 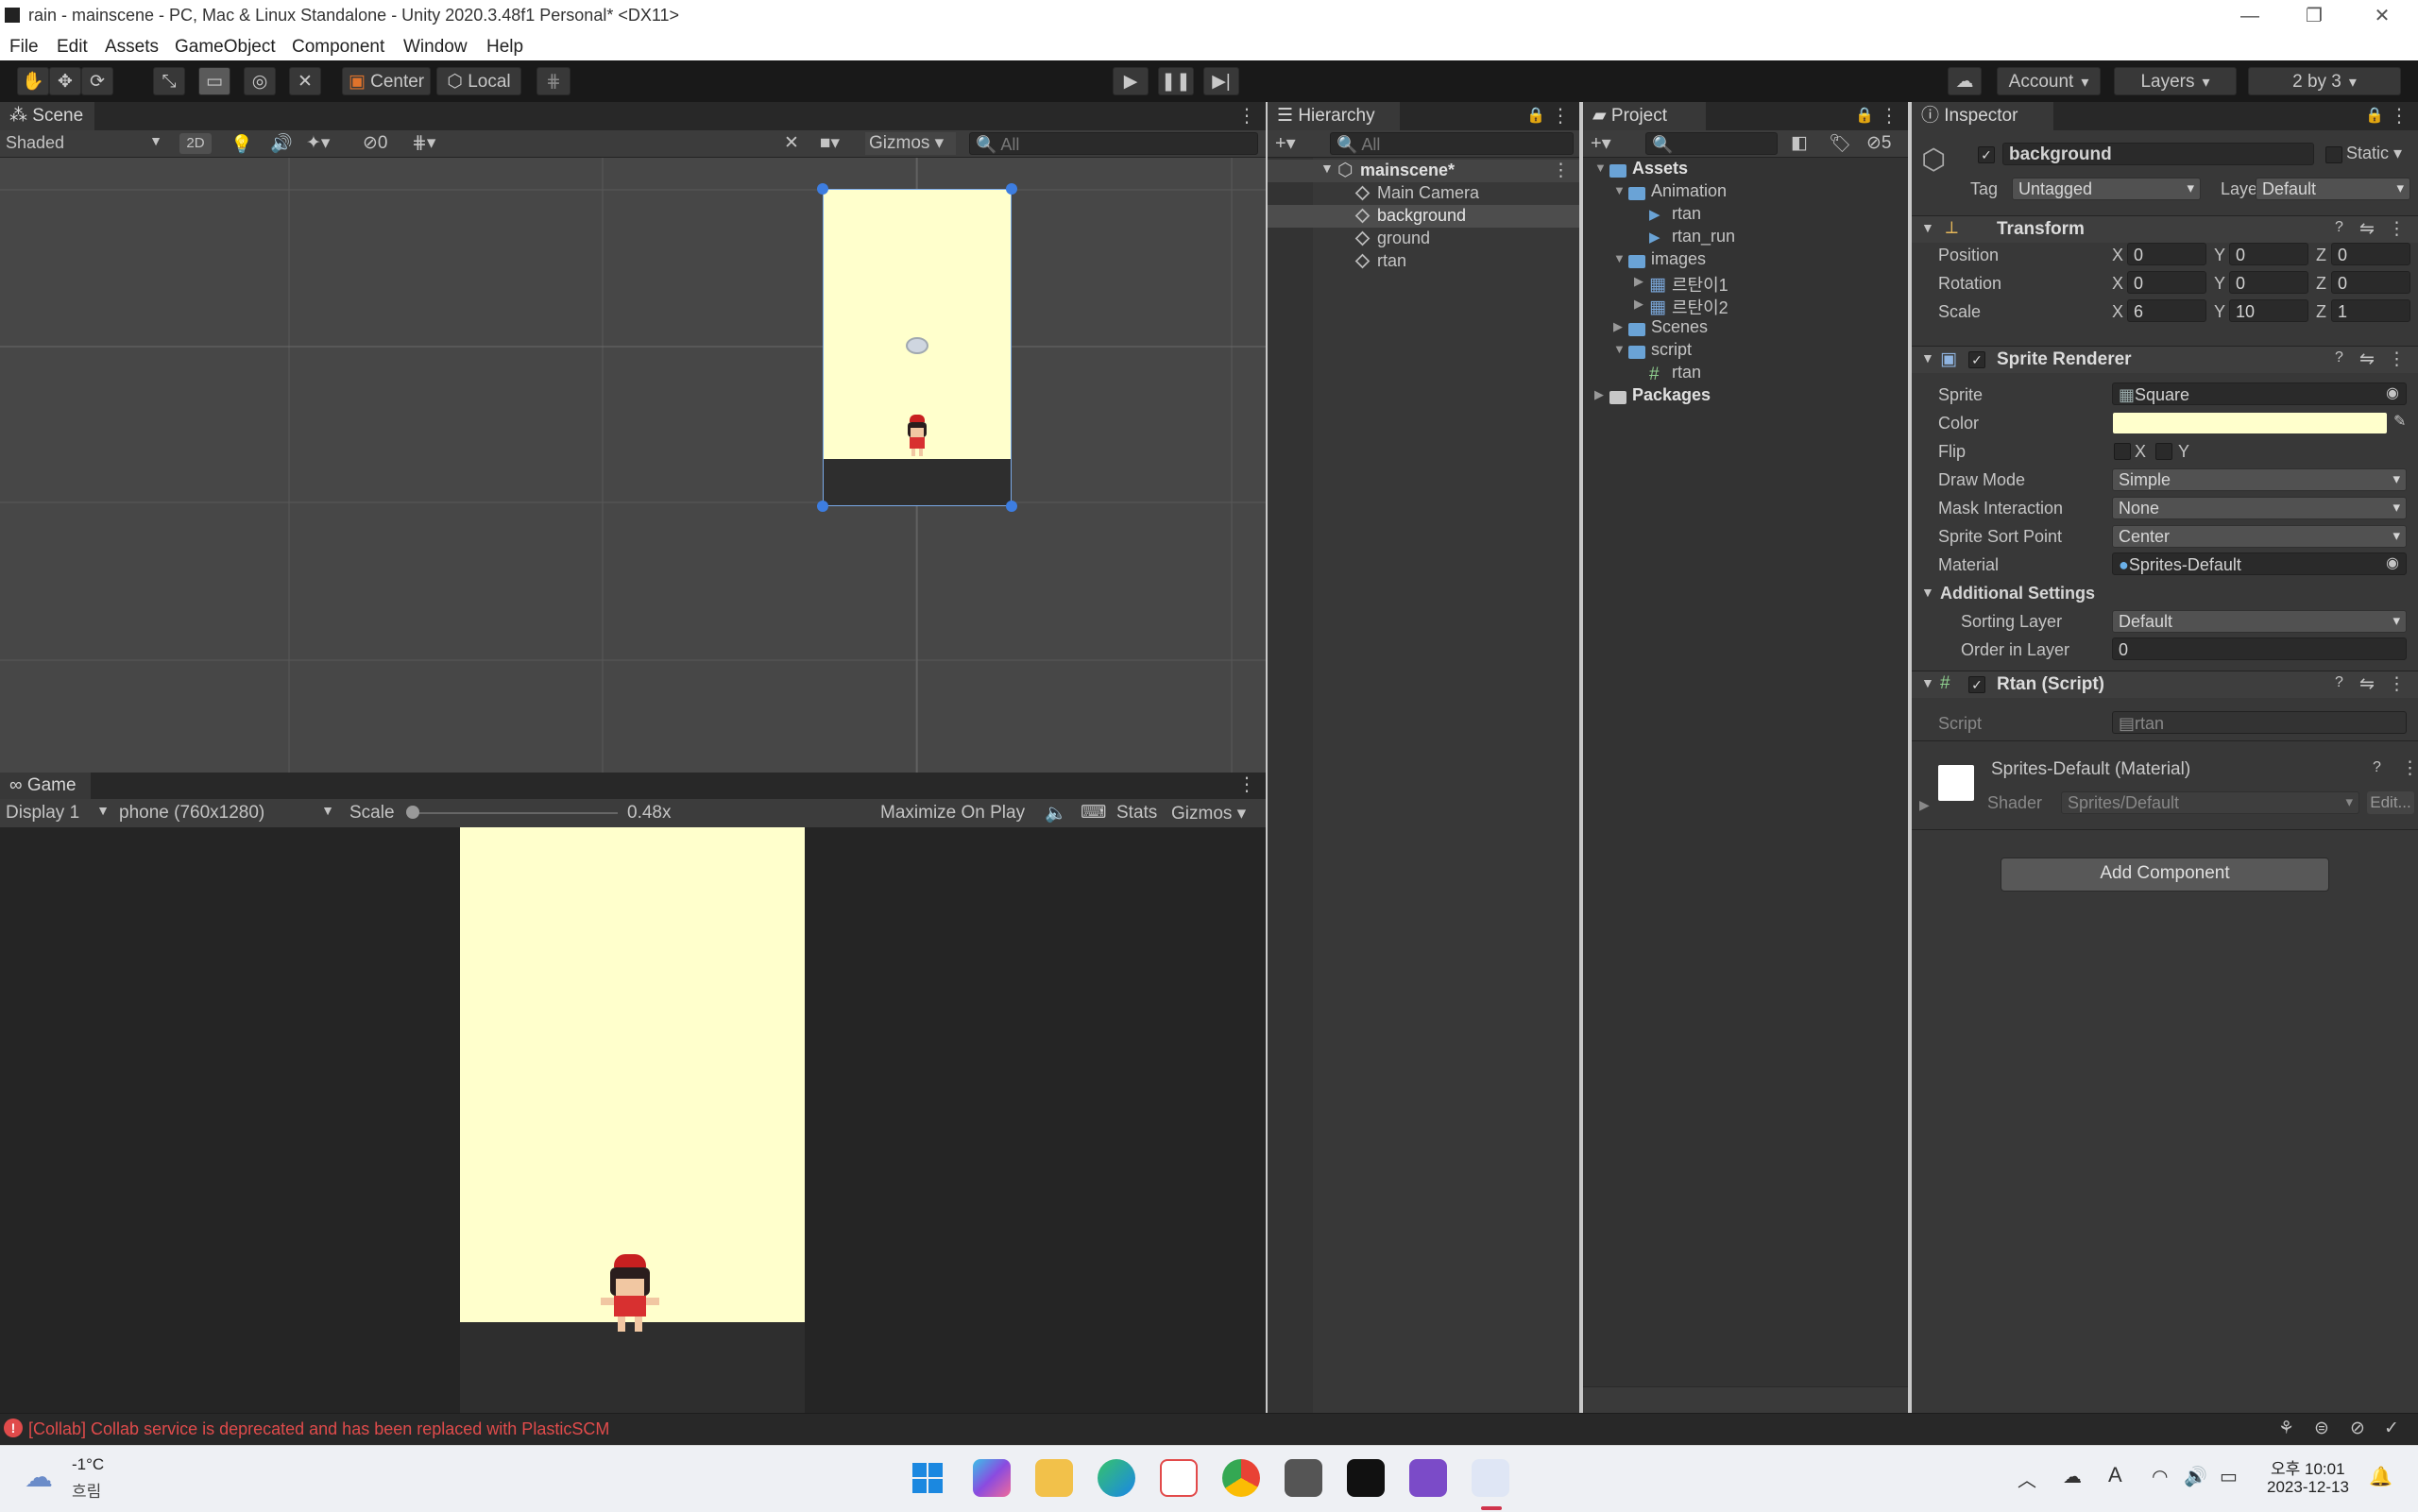 I want to click on hidden-packages-icon: ⊘5, so click(x=1879, y=143).